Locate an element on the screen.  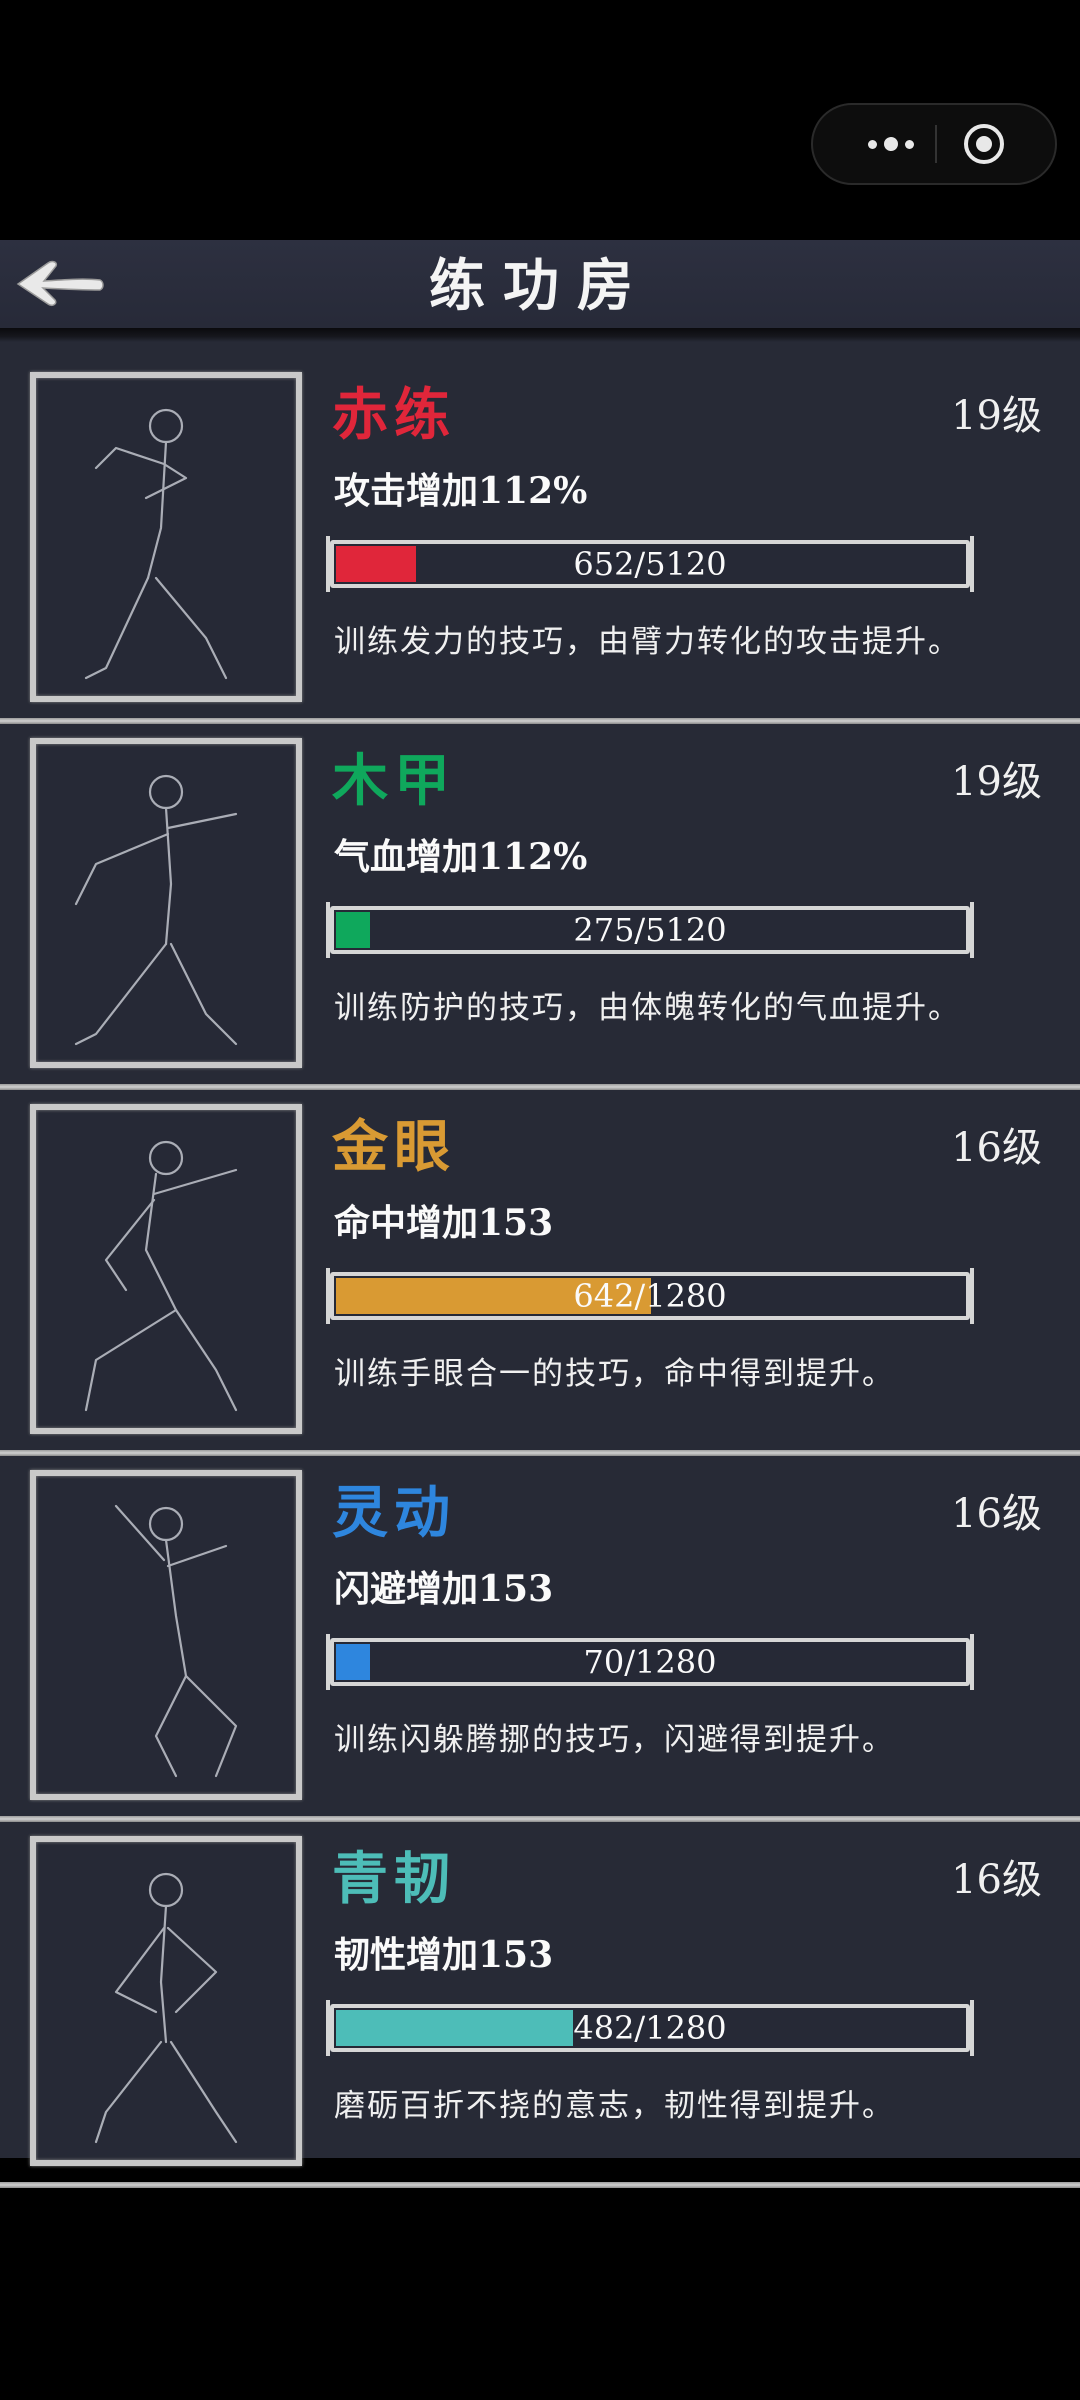
skill-description: 磨砺百折不挠的意志，韧性得到提升。 is located at coordinates (614, 2106).